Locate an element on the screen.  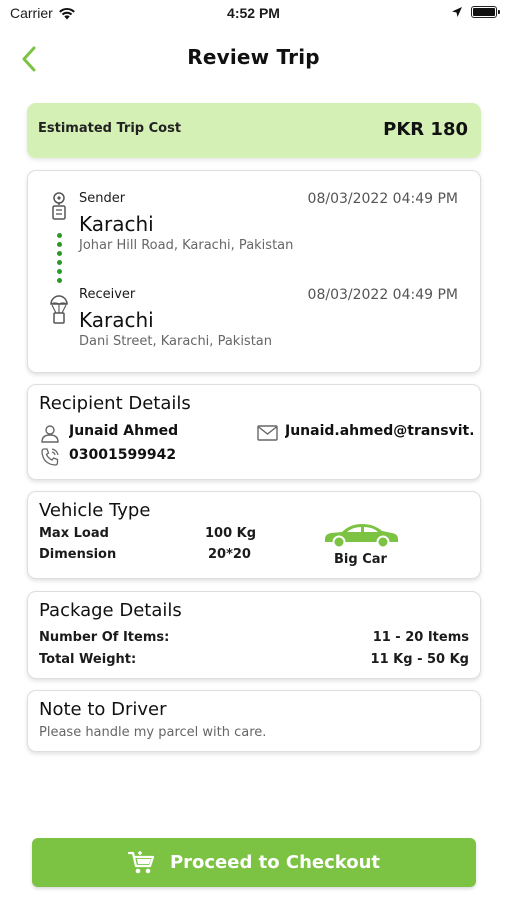
receiver-city: Karachi is located at coordinates (116, 320).